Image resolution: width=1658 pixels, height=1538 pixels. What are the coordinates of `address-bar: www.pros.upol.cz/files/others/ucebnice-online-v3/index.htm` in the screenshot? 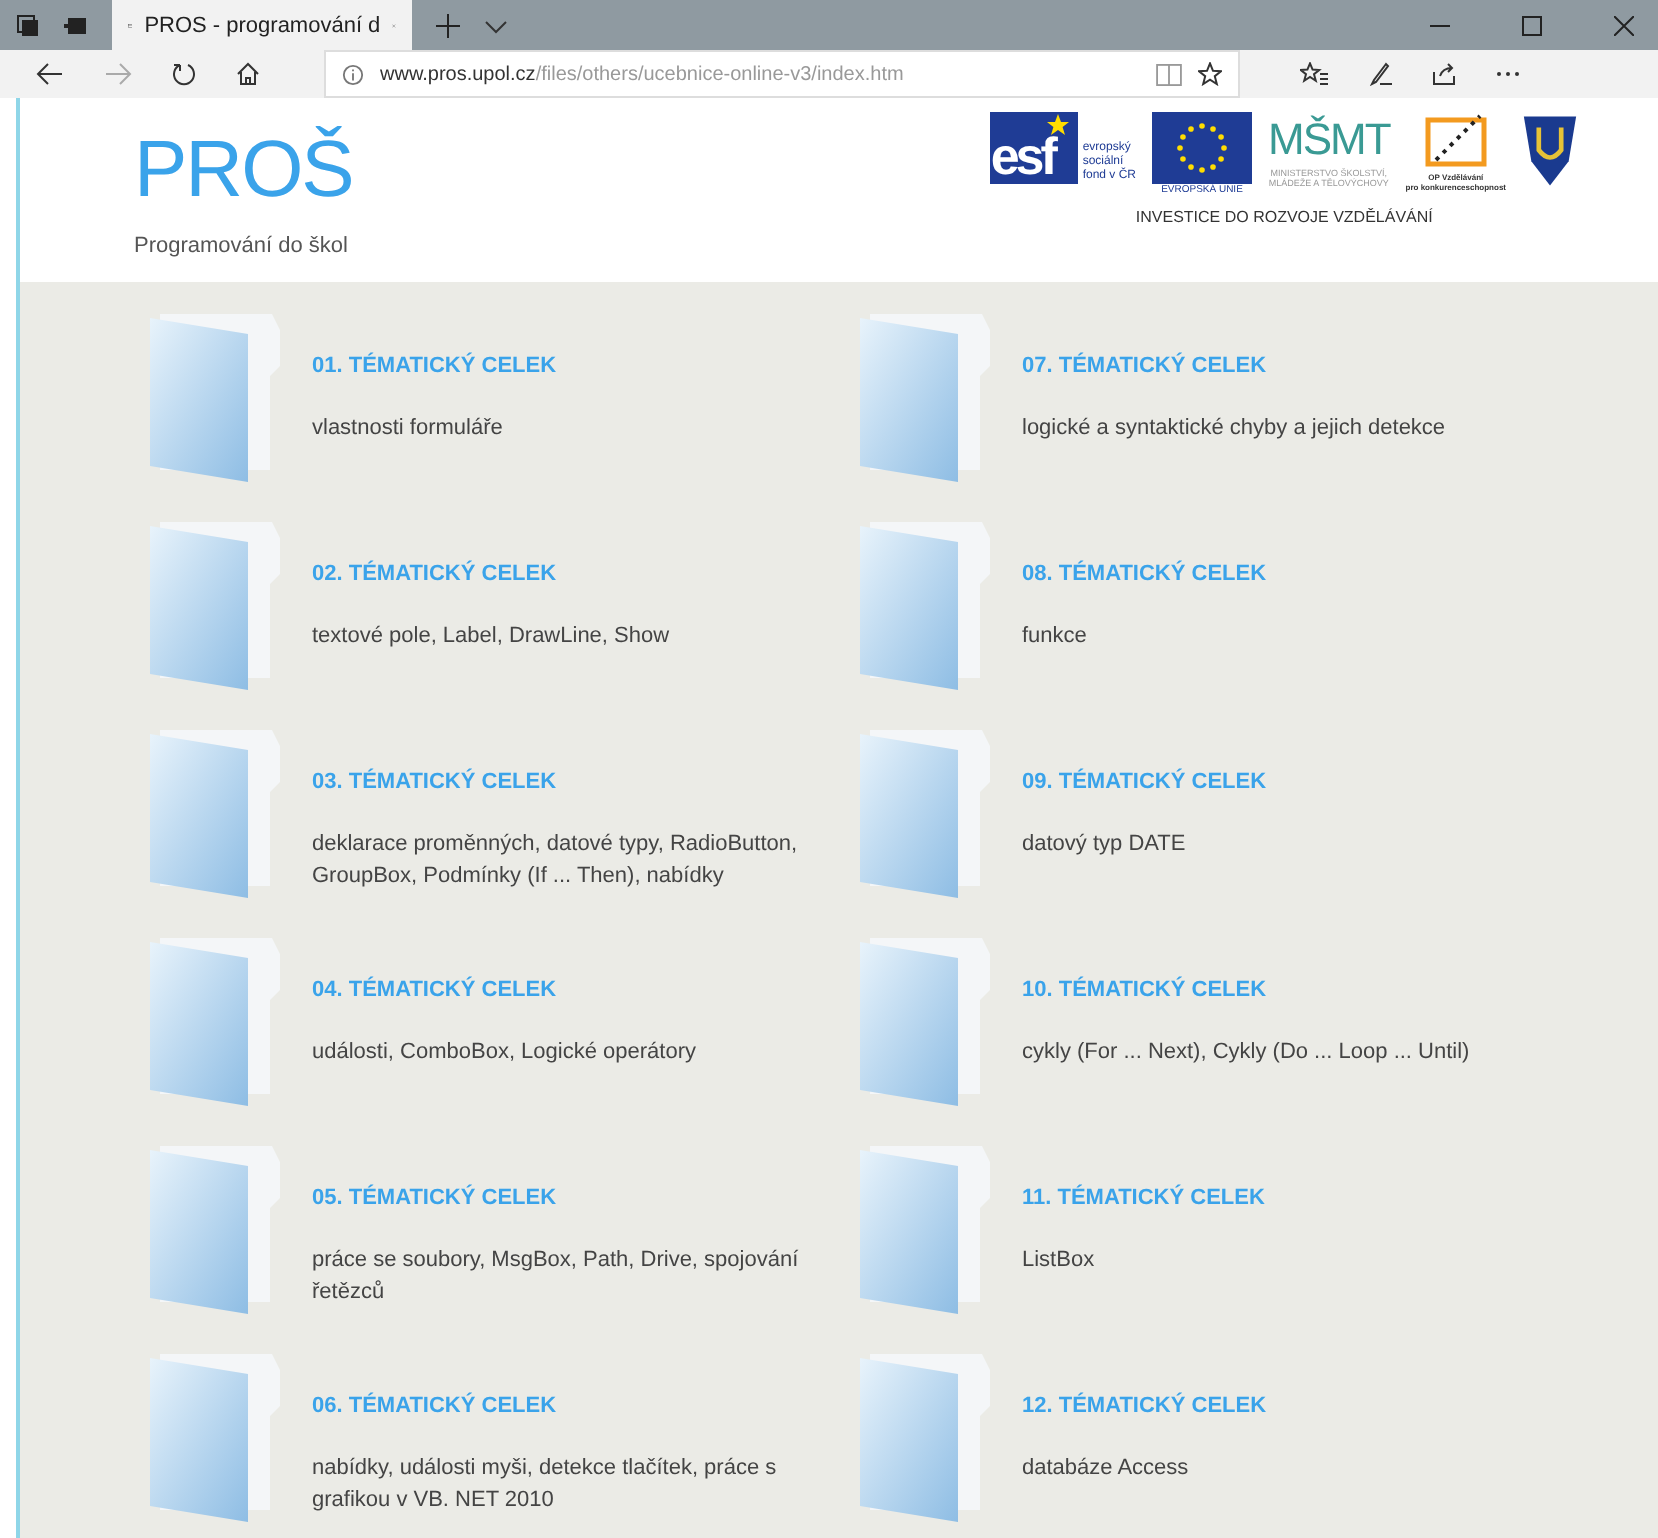 It's located at (782, 74).